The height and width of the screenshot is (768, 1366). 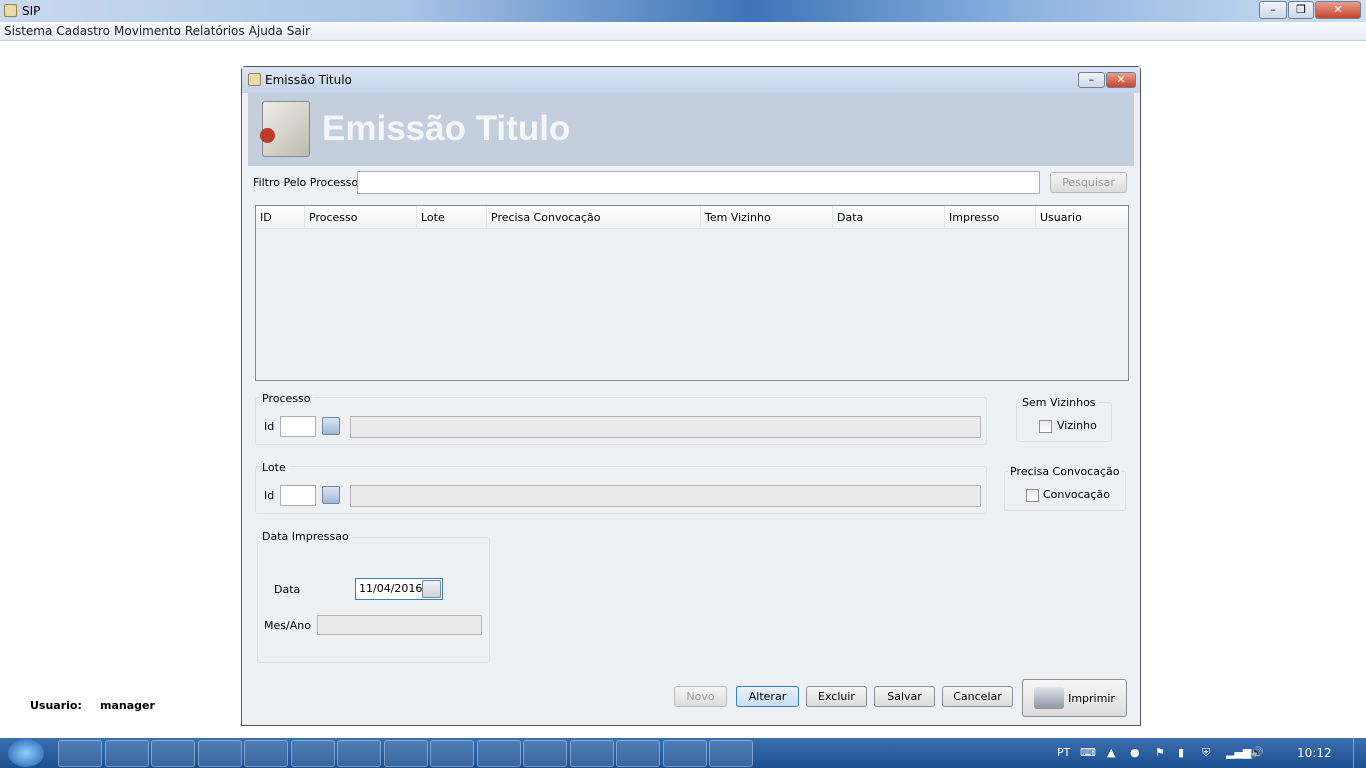 What do you see at coordinates (1091, 698) in the screenshot?
I see `imprimir-label: Imprimir` at bounding box center [1091, 698].